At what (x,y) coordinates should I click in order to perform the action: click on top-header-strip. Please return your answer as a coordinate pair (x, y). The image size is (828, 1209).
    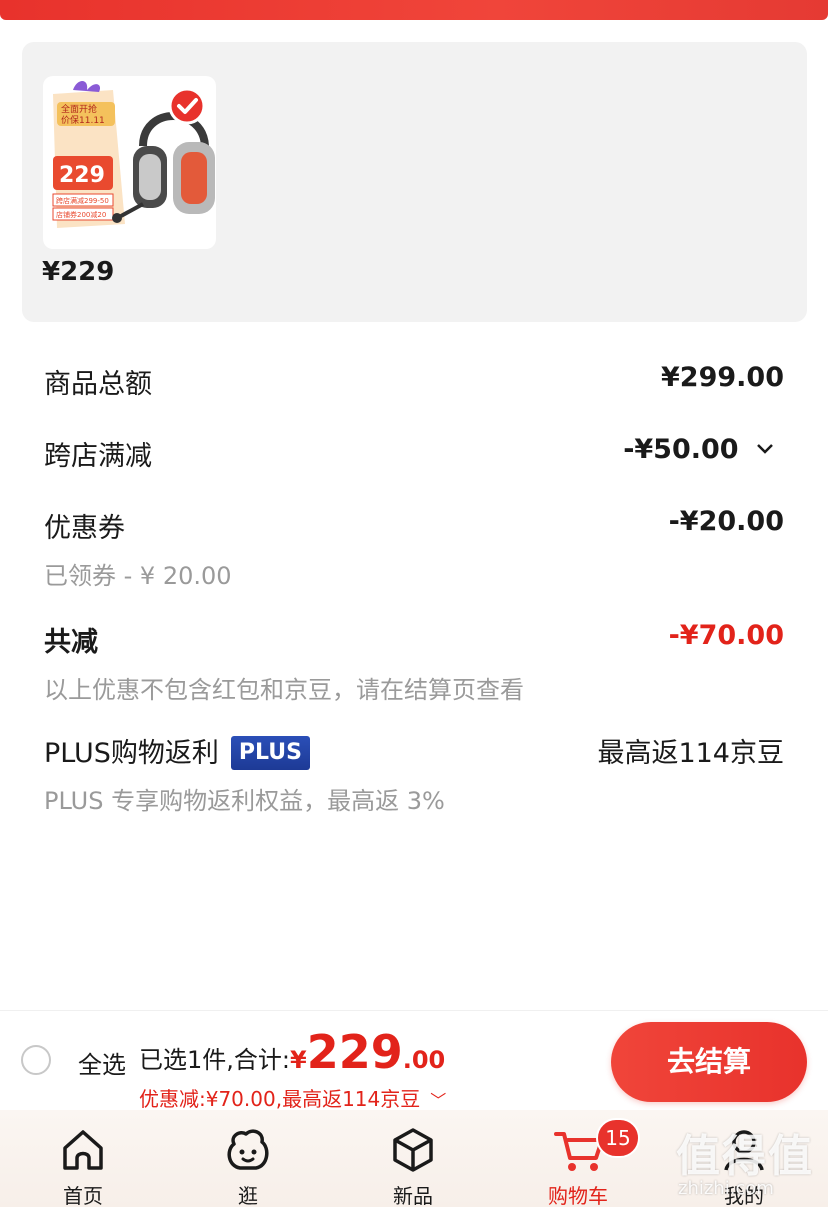
    Looking at the image, I should click on (414, 10).